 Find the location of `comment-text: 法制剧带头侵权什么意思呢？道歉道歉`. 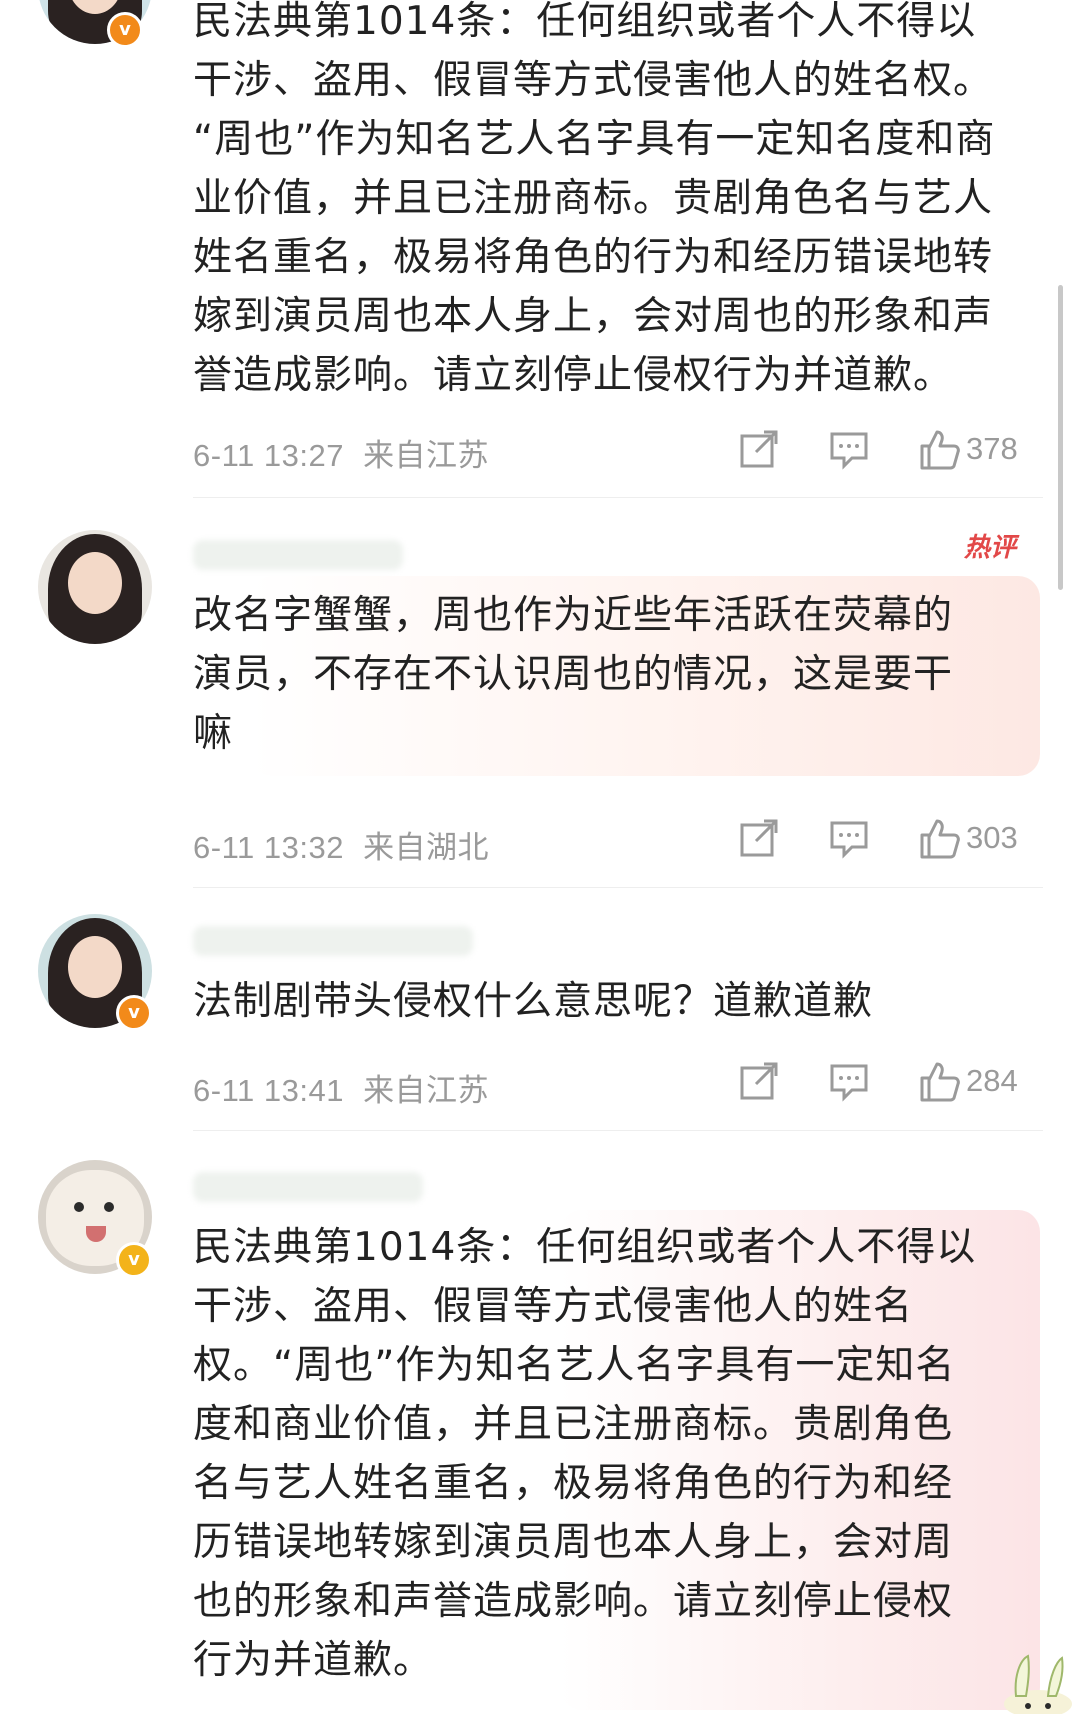

comment-text: 法制剧带头侵权什么意思呢？道歉道歉 is located at coordinates (533, 1001).